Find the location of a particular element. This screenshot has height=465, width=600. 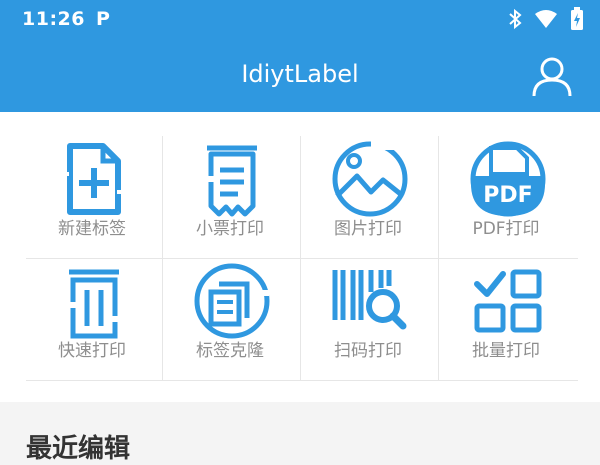

wifi-icon is located at coordinates (546, 19).